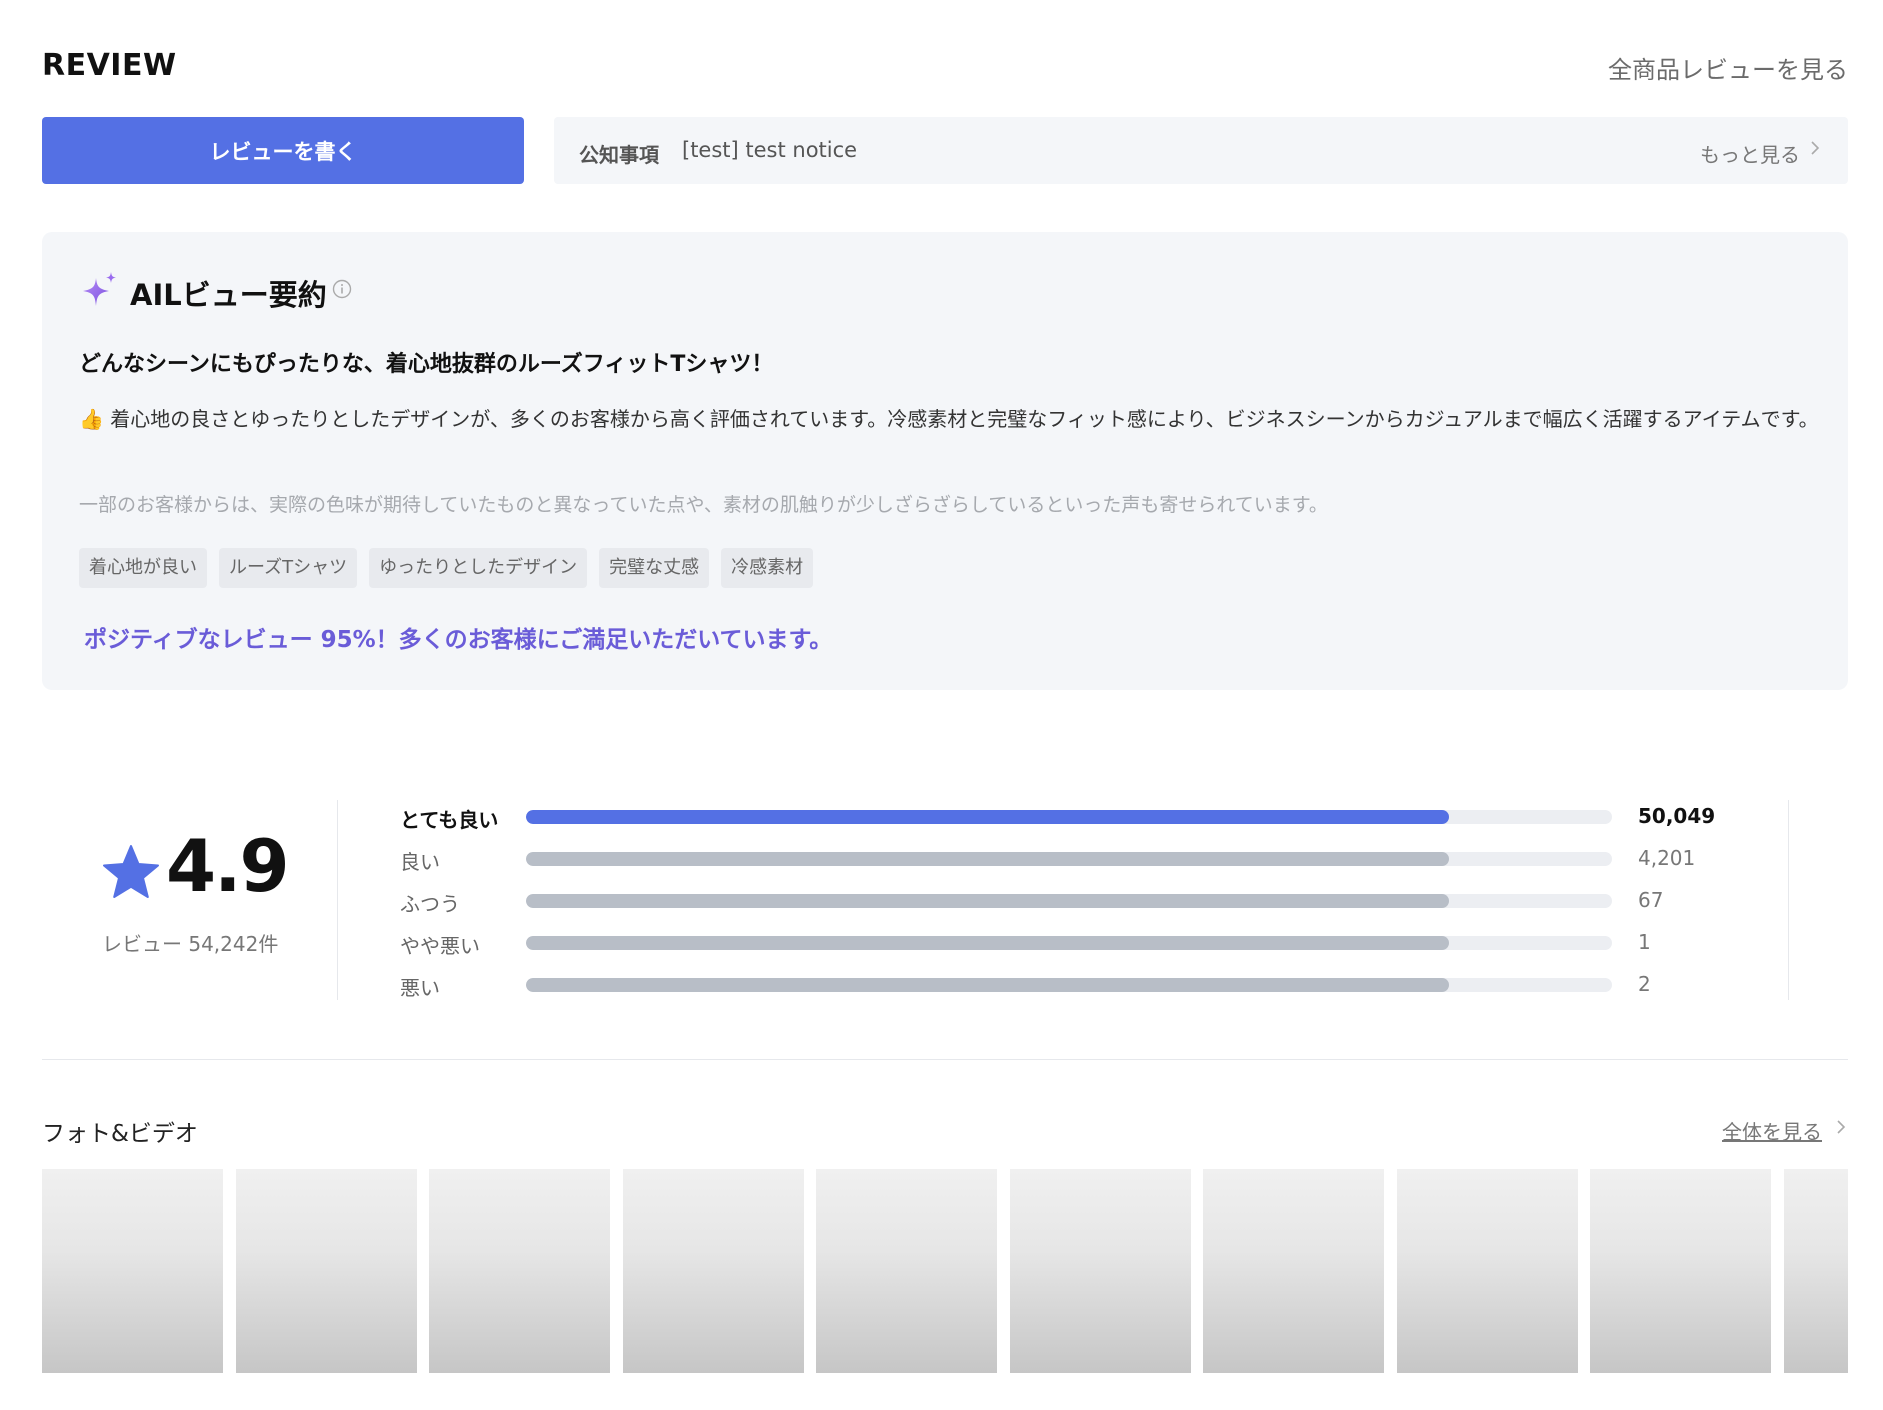 The width and height of the screenshot is (1883, 1410). Describe the element at coordinates (440, 946) in the screenshot. I see `rating-row-label: やや悪い` at that location.